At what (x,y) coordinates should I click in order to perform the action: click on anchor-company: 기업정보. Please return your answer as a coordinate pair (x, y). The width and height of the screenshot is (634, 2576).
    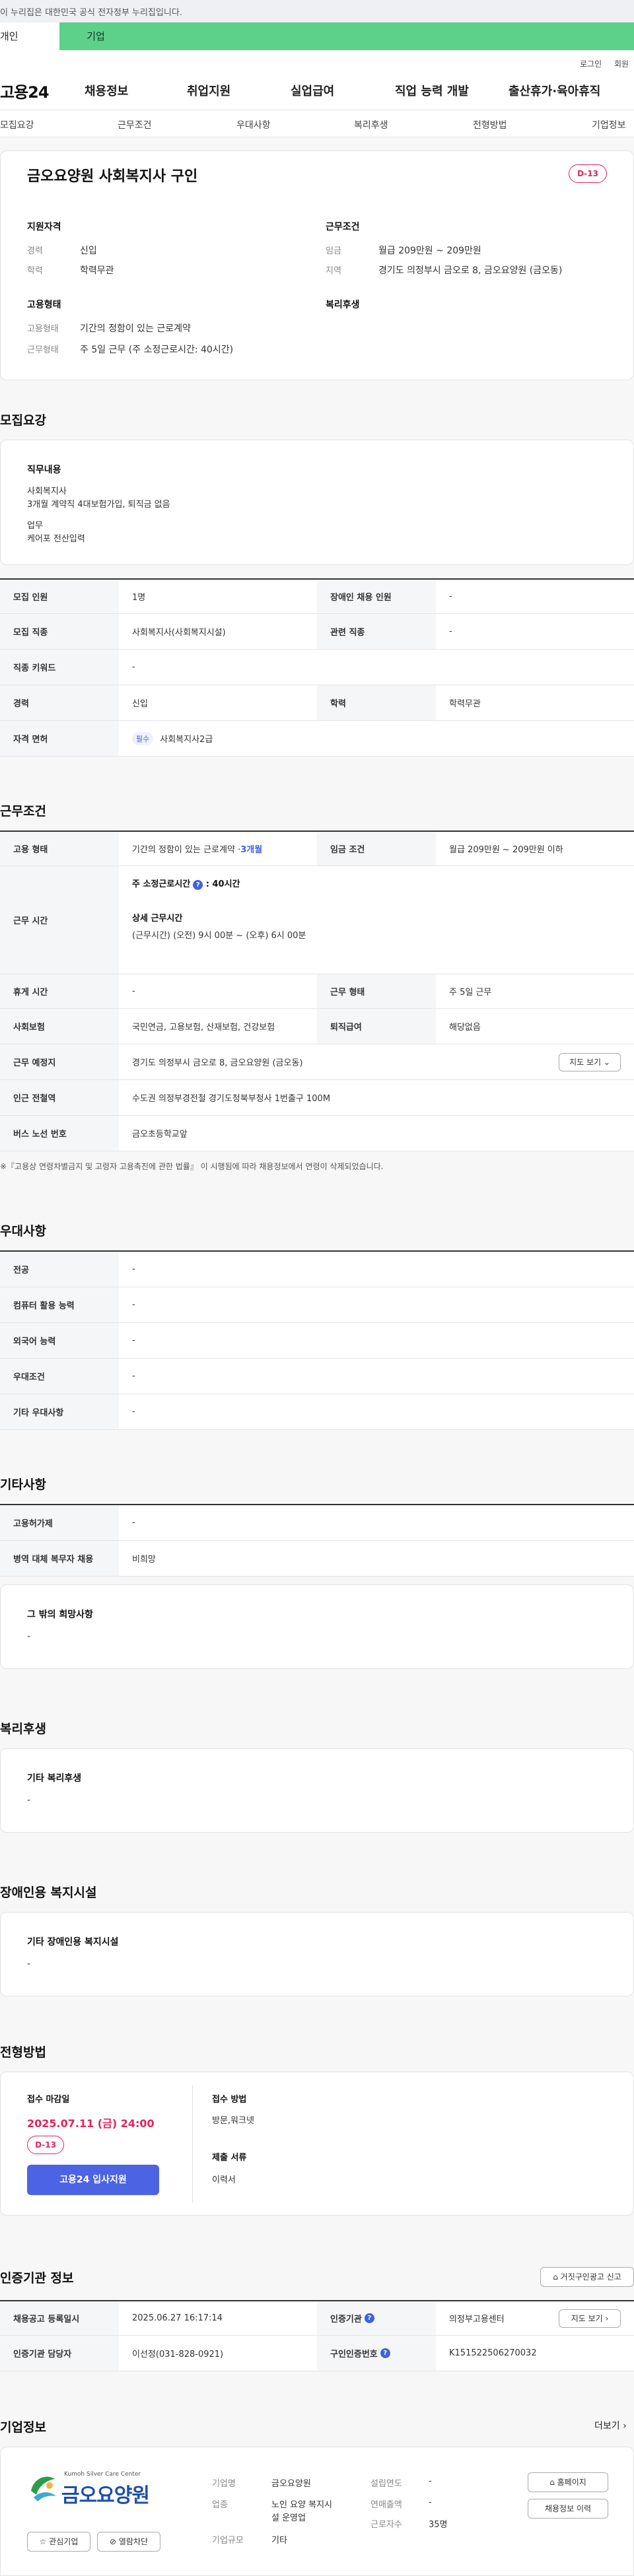
    Looking at the image, I should click on (609, 125).